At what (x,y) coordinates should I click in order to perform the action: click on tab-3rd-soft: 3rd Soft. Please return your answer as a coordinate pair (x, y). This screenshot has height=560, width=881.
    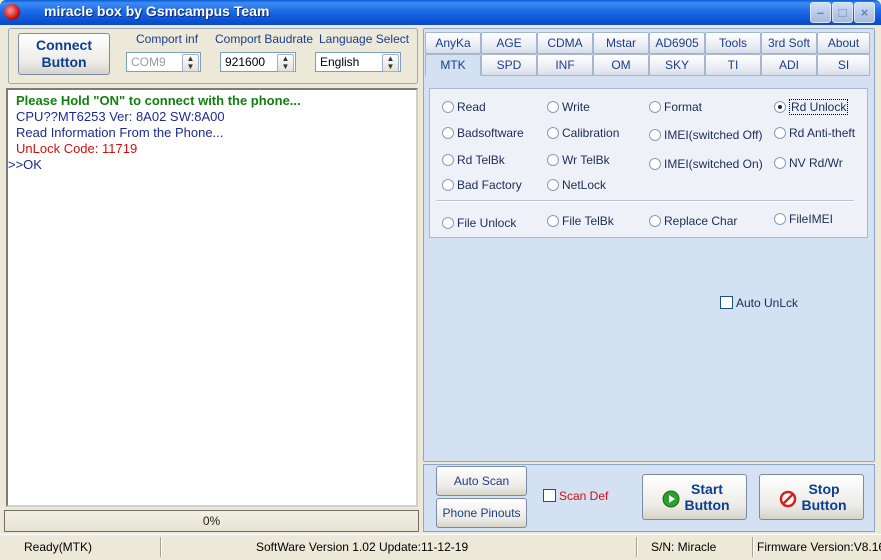
    Looking at the image, I should click on (789, 43).